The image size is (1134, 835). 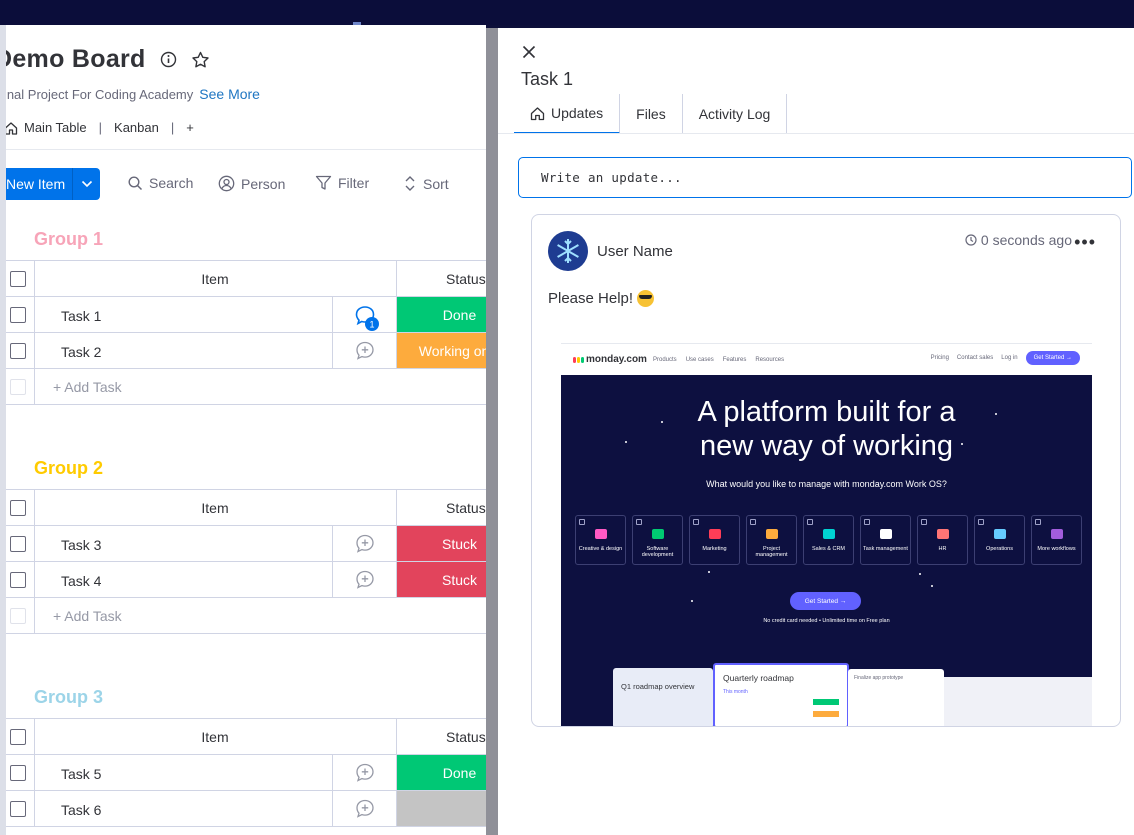 I want to click on search-button: Search, so click(x=160, y=183).